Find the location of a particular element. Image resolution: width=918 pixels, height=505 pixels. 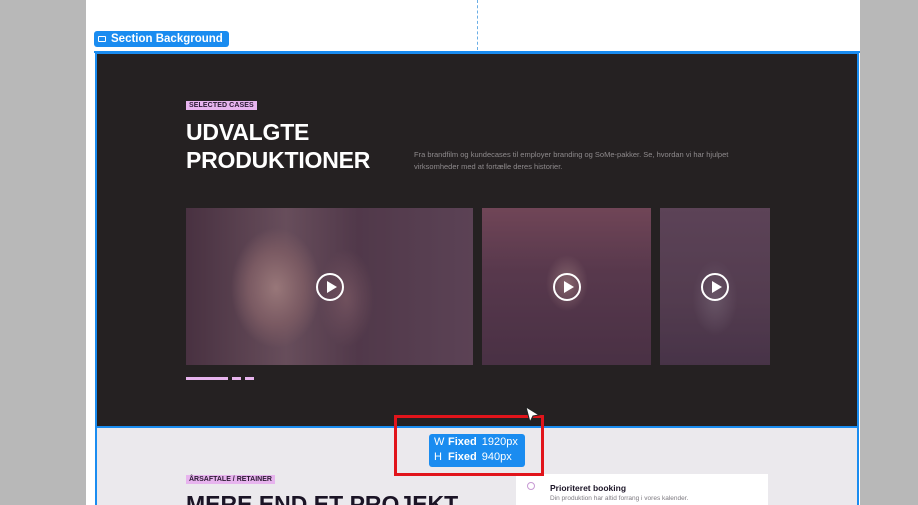

mouse-cursor-icon is located at coordinates (533, 415).